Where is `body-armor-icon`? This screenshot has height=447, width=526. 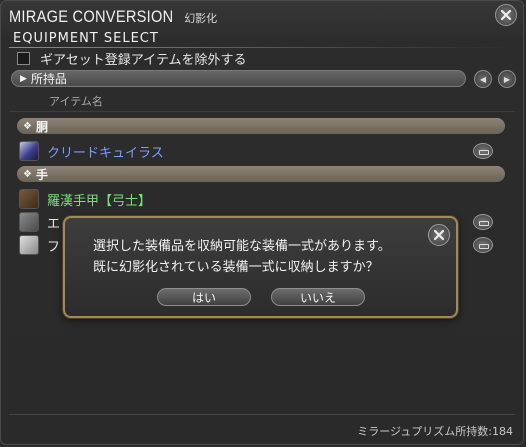
body-armor-icon is located at coordinates (29, 151).